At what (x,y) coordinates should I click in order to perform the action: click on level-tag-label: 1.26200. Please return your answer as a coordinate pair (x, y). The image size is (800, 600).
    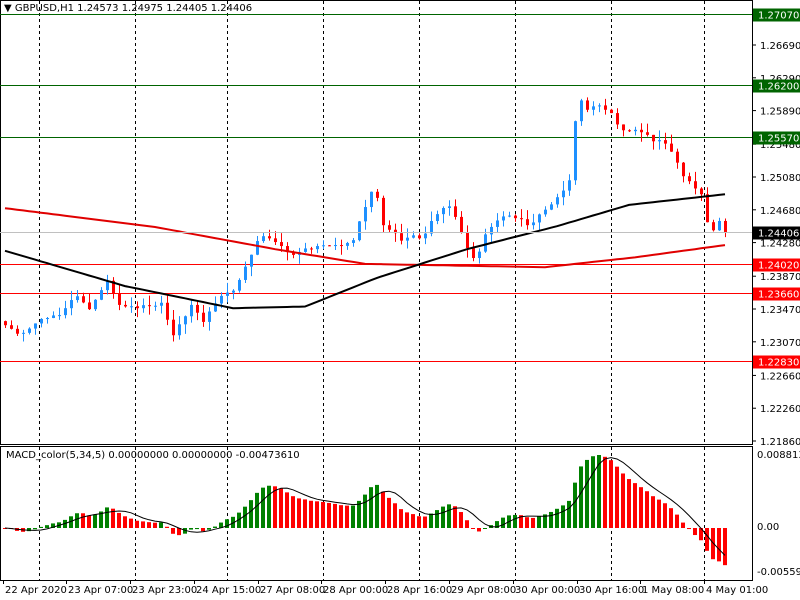
    Looking at the image, I should click on (778, 87).